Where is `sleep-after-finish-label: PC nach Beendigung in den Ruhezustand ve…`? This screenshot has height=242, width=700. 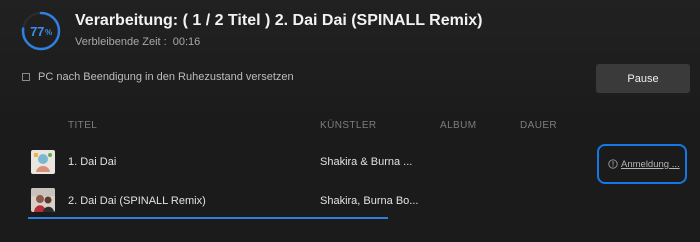 sleep-after-finish-label: PC nach Beendigung in den Ruhezustand ve… is located at coordinates (166, 77).